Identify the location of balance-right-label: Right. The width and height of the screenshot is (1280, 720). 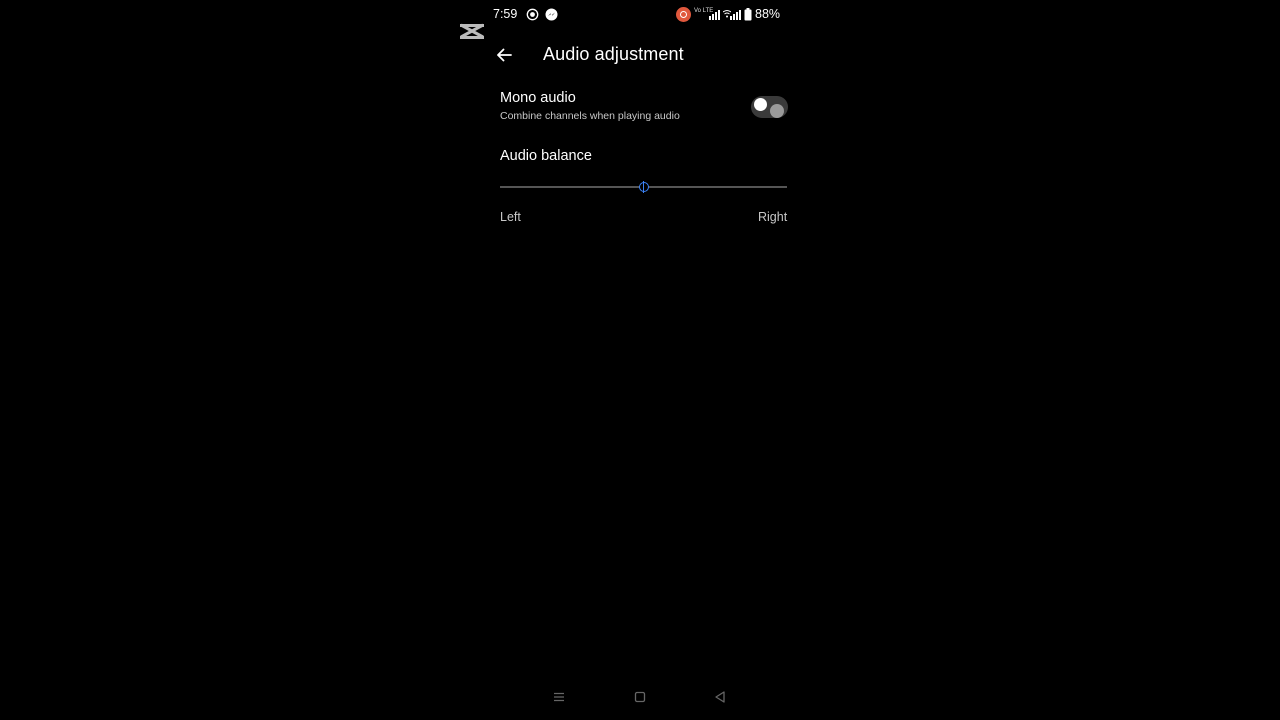
(773, 217).